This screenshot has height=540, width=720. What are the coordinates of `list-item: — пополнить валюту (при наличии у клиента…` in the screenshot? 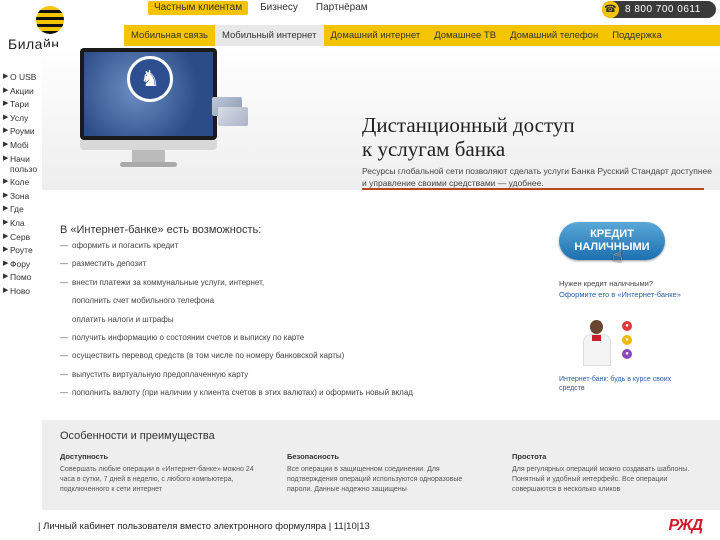 It's located at (236, 393).